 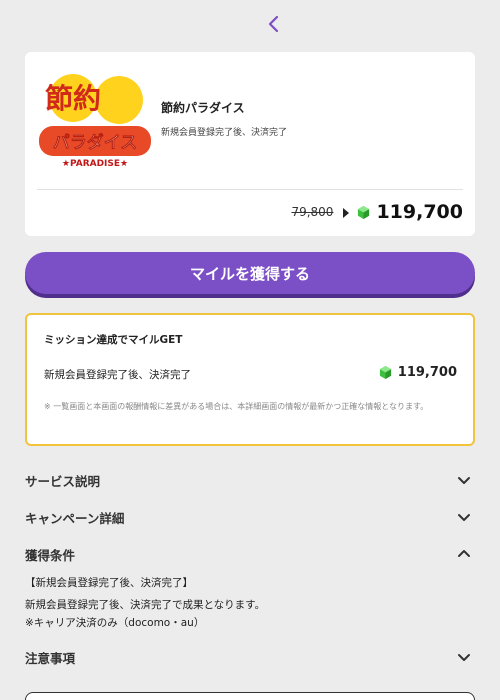 What do you see at coordinates (464, 553) in the screenshot?
I see `chevron-up-icon` at bounding box center [464, 553].